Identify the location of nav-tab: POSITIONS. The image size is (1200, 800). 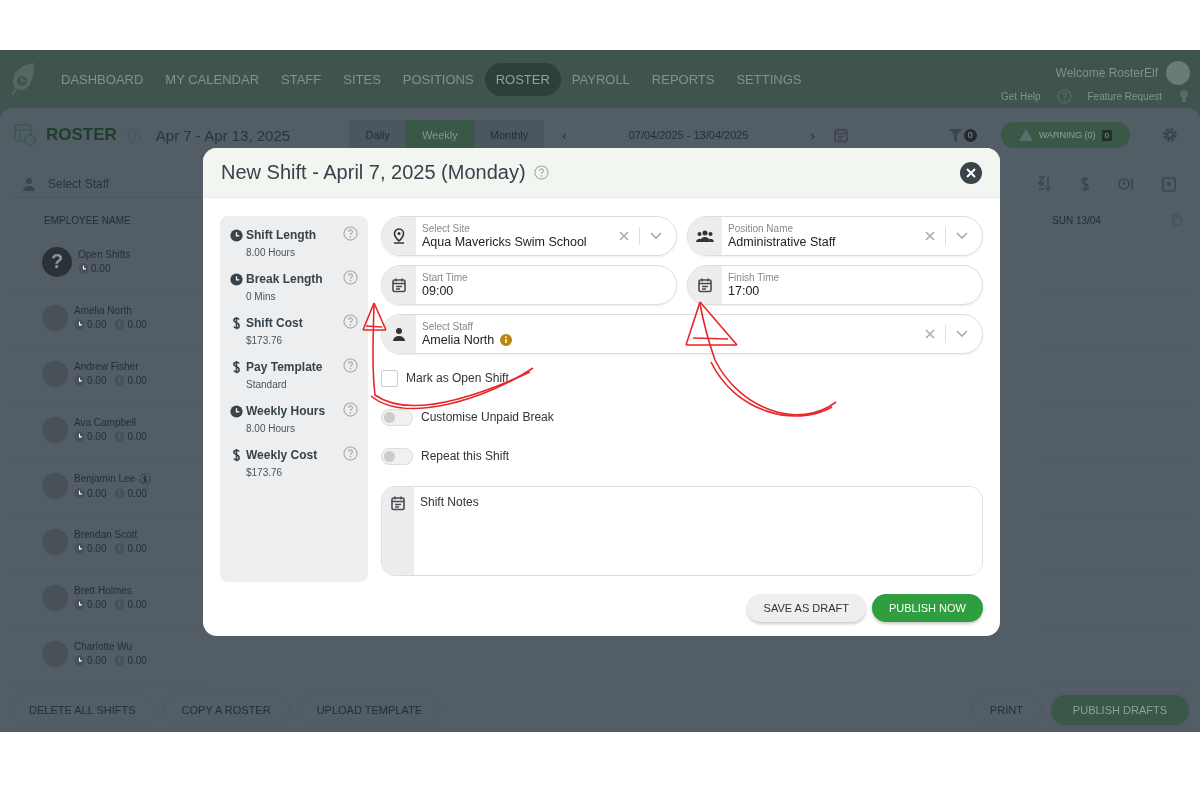
(438, 79).